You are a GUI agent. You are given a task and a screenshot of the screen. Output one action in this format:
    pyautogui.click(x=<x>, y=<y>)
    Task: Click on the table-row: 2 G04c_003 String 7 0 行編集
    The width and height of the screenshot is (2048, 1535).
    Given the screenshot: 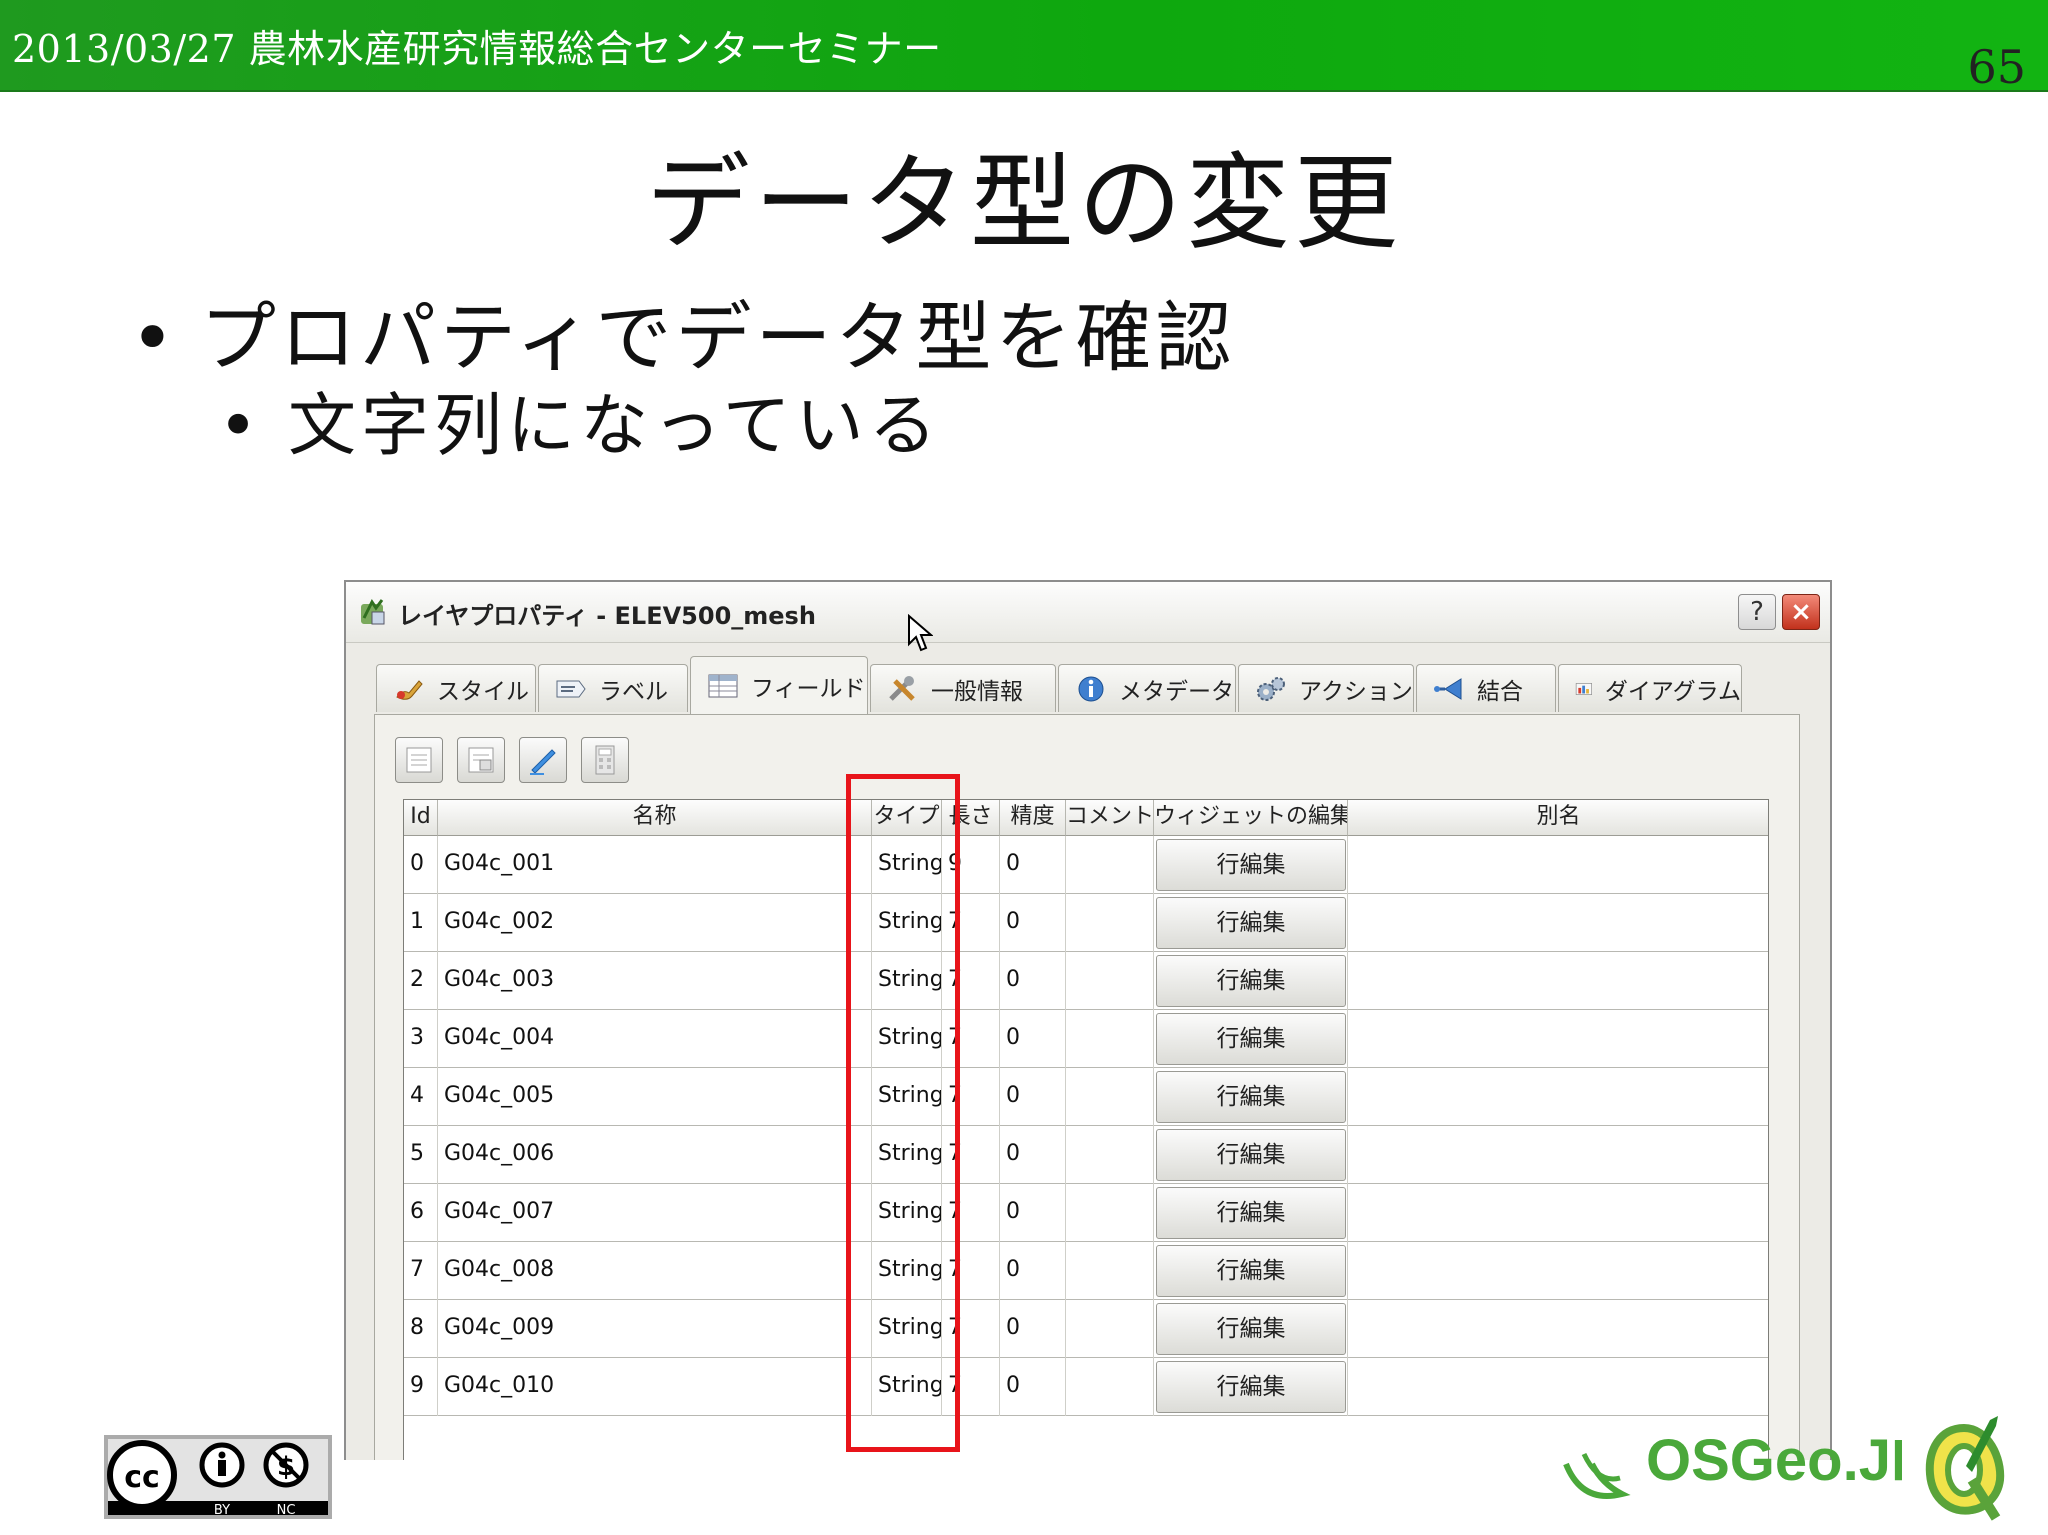 What is the action you would take?
    pyautogui.click(x=1086, y=981)
    